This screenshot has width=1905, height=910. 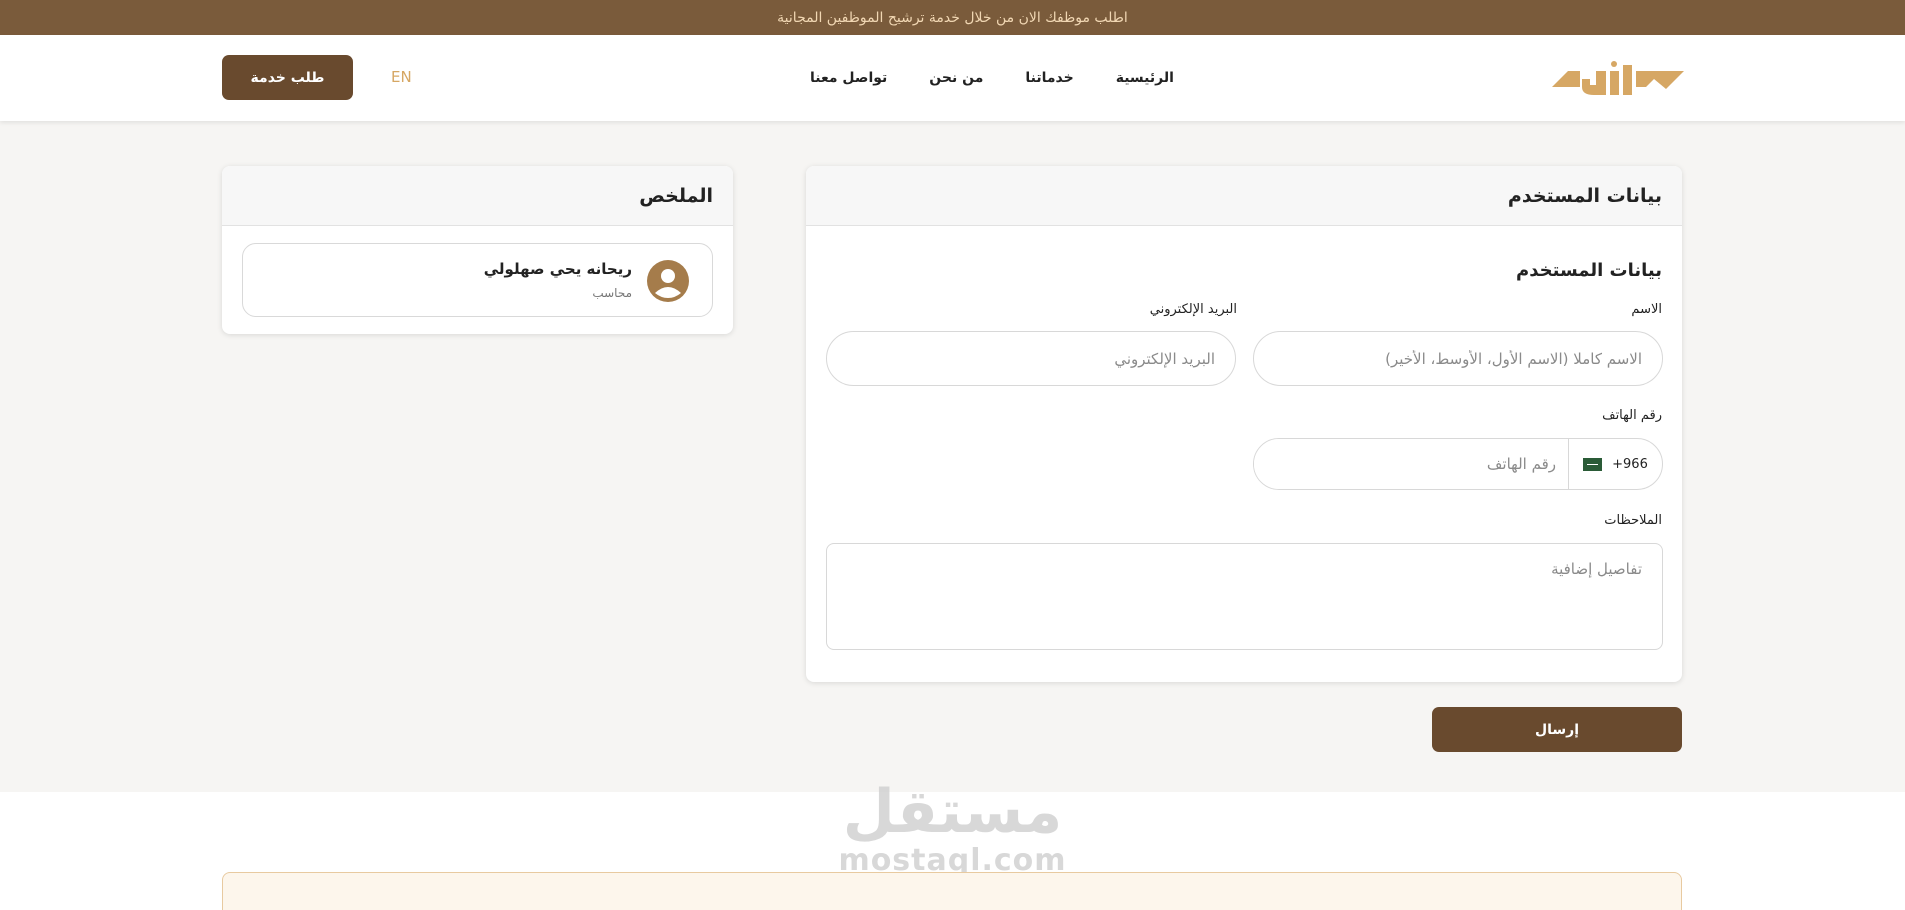 What do you see at coordinates (992, 78) in the screenshot?
I see `main-nav: الرئيسية خدماتنا من نحن تواصل معنا` at bounding box center [992, 78].